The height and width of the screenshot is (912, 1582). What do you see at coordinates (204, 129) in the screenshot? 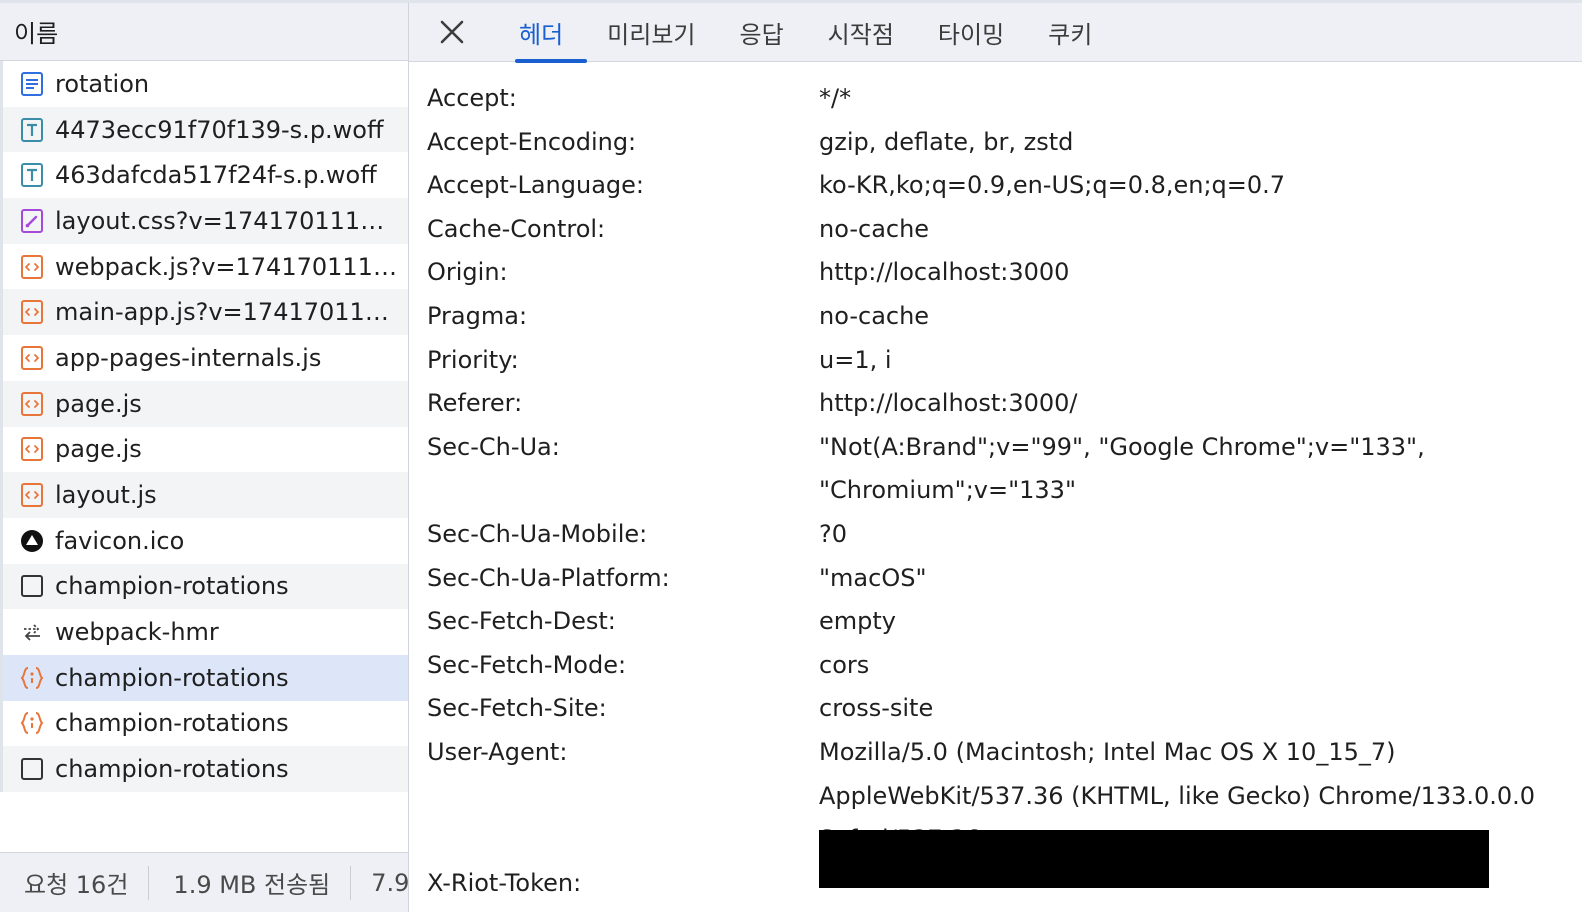
I see `request-row: 4473ecc91f70f139-s.p.woff` at bounding box center [204, 129].